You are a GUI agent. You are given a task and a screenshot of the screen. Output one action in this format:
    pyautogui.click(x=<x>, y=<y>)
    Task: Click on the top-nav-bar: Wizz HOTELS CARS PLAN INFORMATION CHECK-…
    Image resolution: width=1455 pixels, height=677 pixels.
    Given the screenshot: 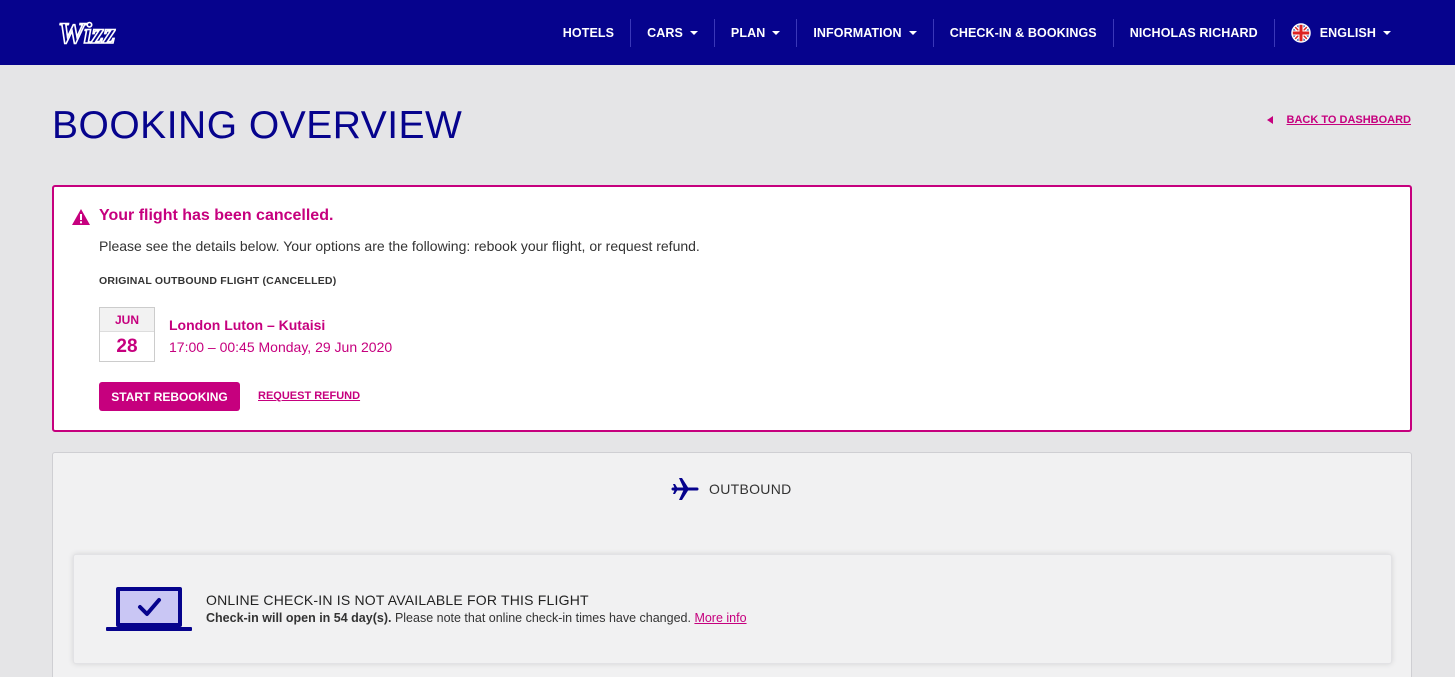 What is the action you would take?
    pyautogui.click(x=727, y=32)
    